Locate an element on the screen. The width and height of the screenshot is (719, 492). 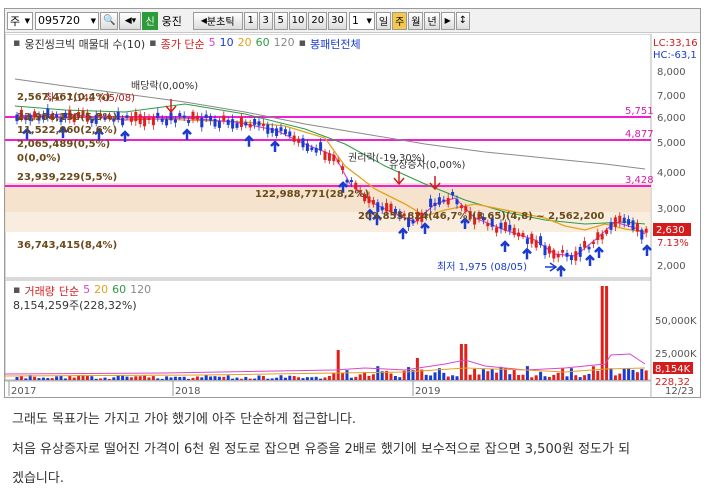
interval-3: 3 is located at coordinates (265, 20).